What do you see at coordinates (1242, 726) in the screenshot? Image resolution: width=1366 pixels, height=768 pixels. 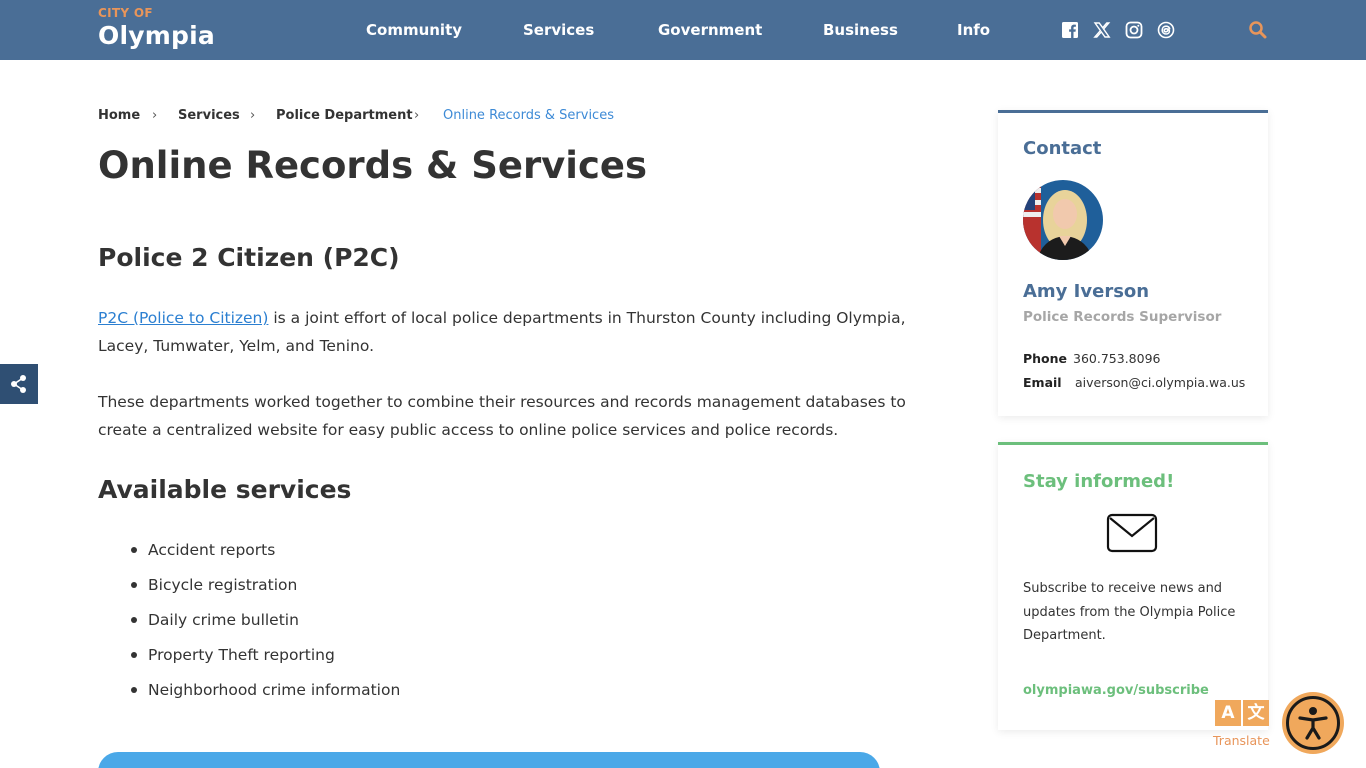 I see `translate-button: A 文 Translate` at bounding box center [1242, 726].